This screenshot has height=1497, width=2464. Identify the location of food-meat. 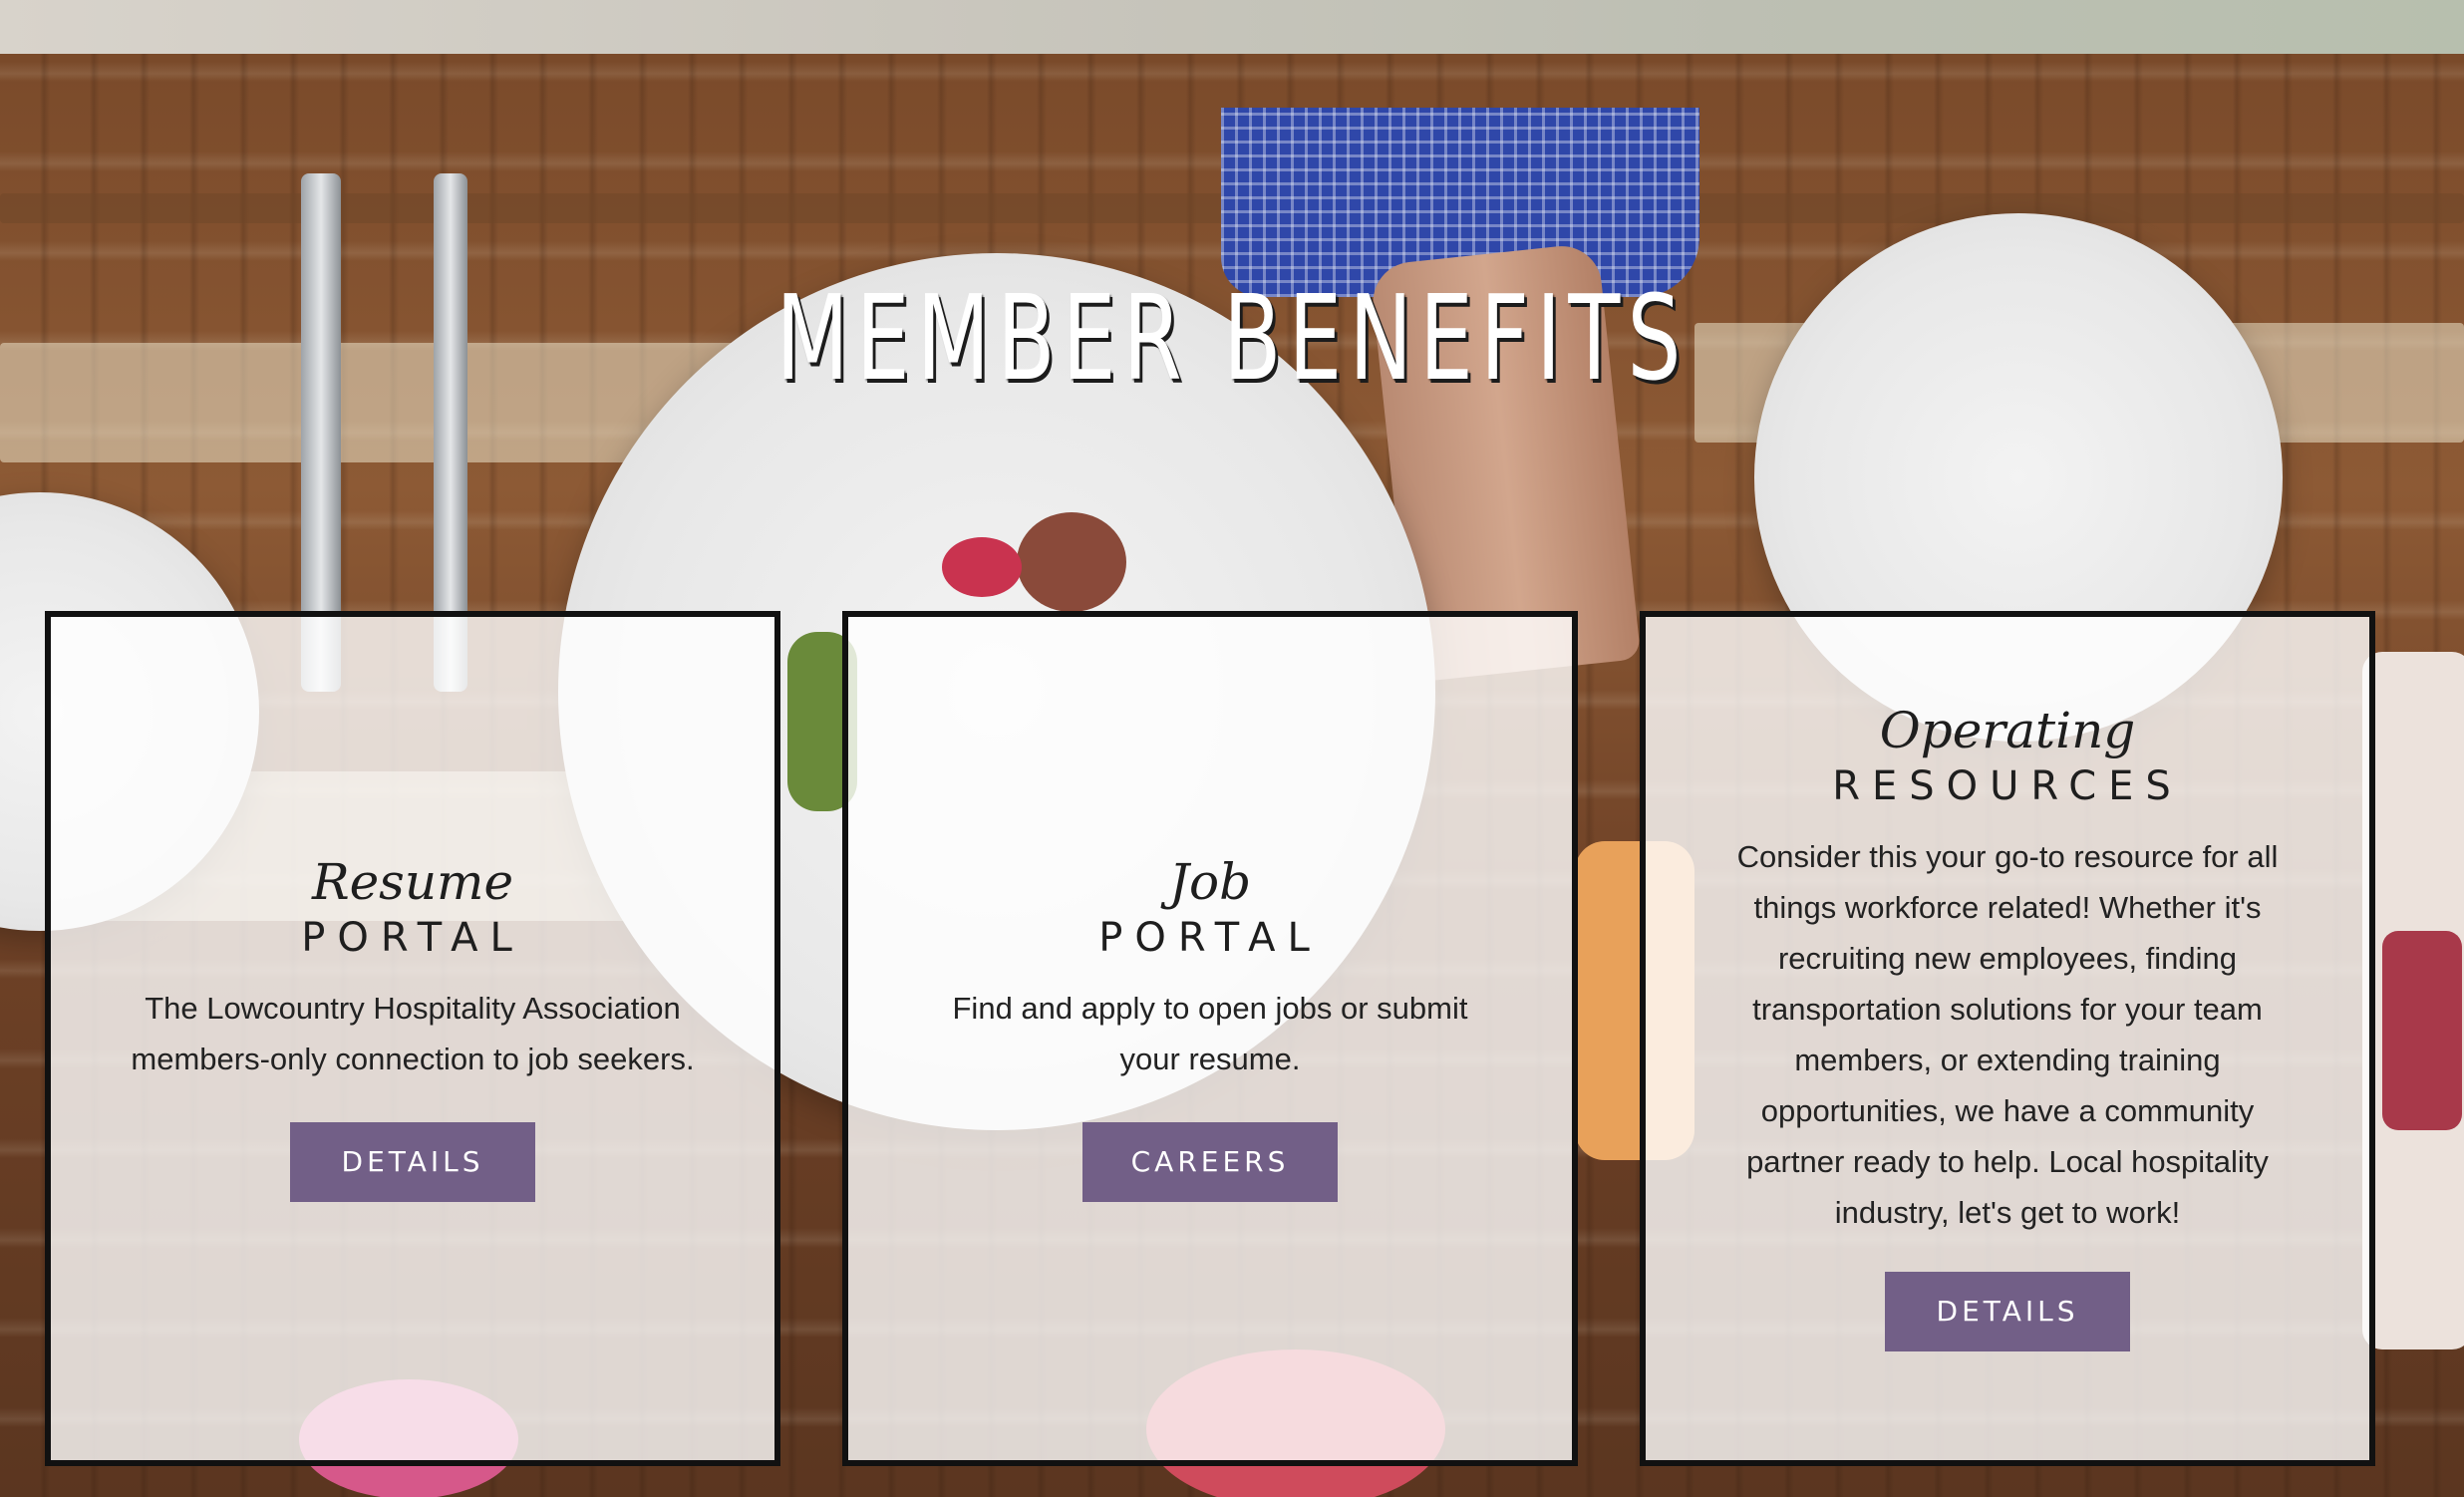
(2422, 1030).